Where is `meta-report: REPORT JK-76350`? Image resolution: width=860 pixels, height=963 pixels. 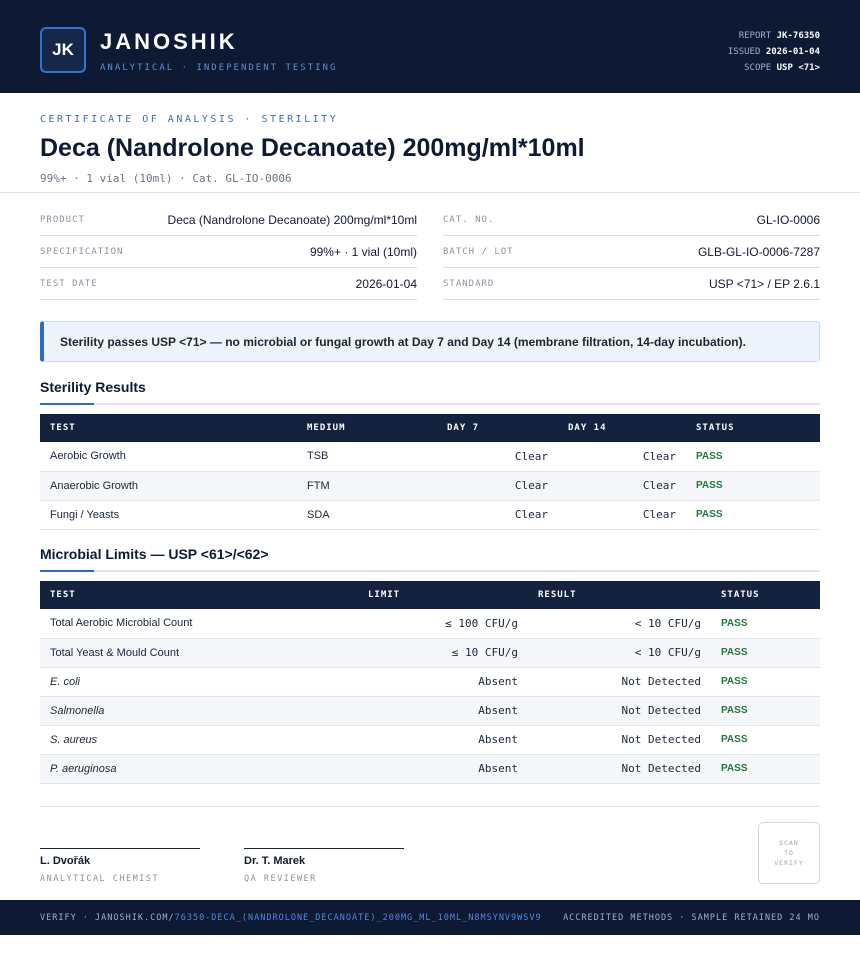 meta-report: REPORT JK-76350 is located at coordinates (779, 36).